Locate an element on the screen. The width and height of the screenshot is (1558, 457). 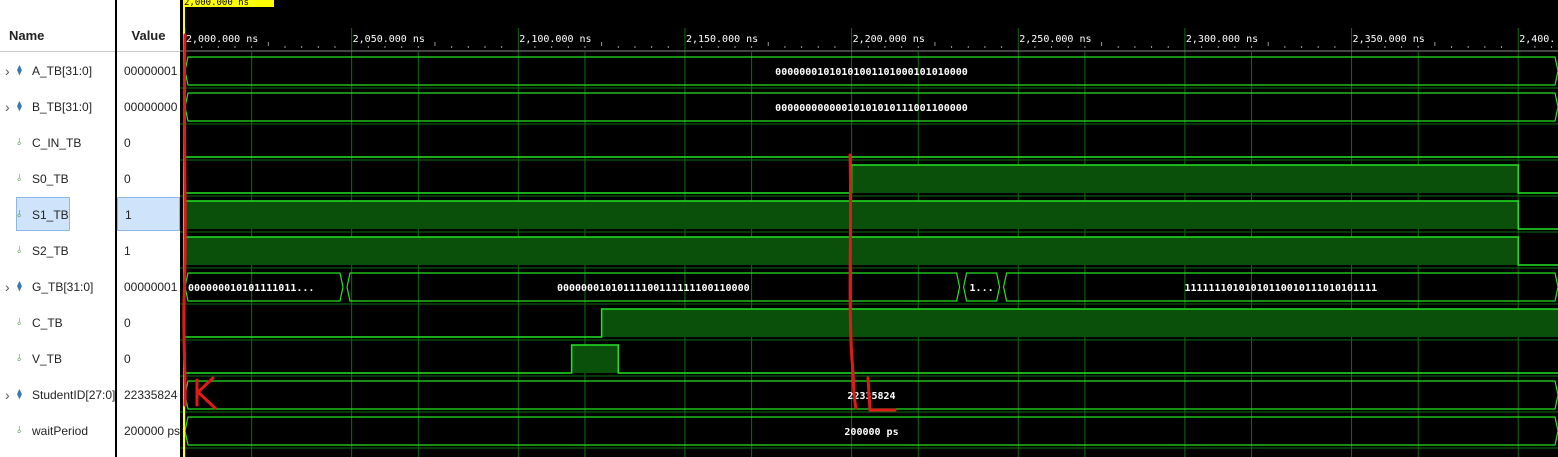
signal-name-row: ⫰ C_TB is located at coordinates (57, 323).